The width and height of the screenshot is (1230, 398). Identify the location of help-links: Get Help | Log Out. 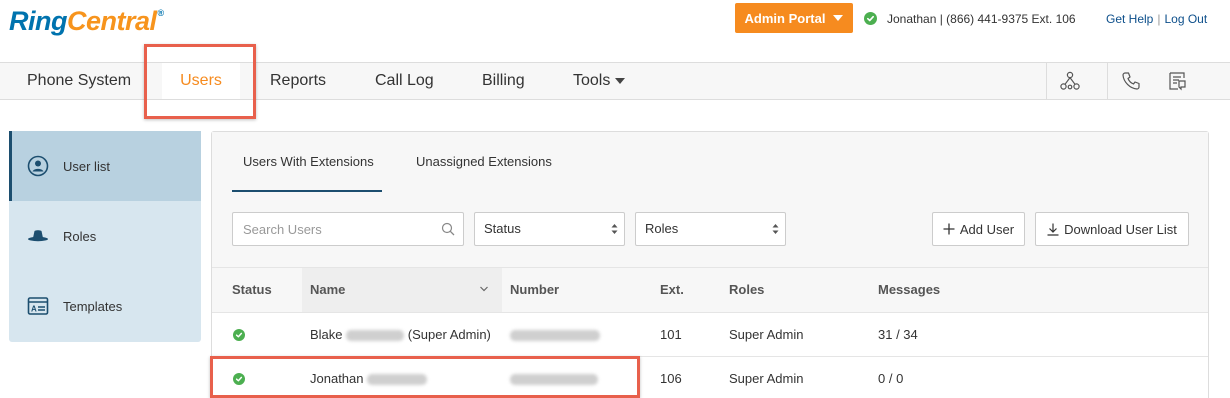
(1156, 19).